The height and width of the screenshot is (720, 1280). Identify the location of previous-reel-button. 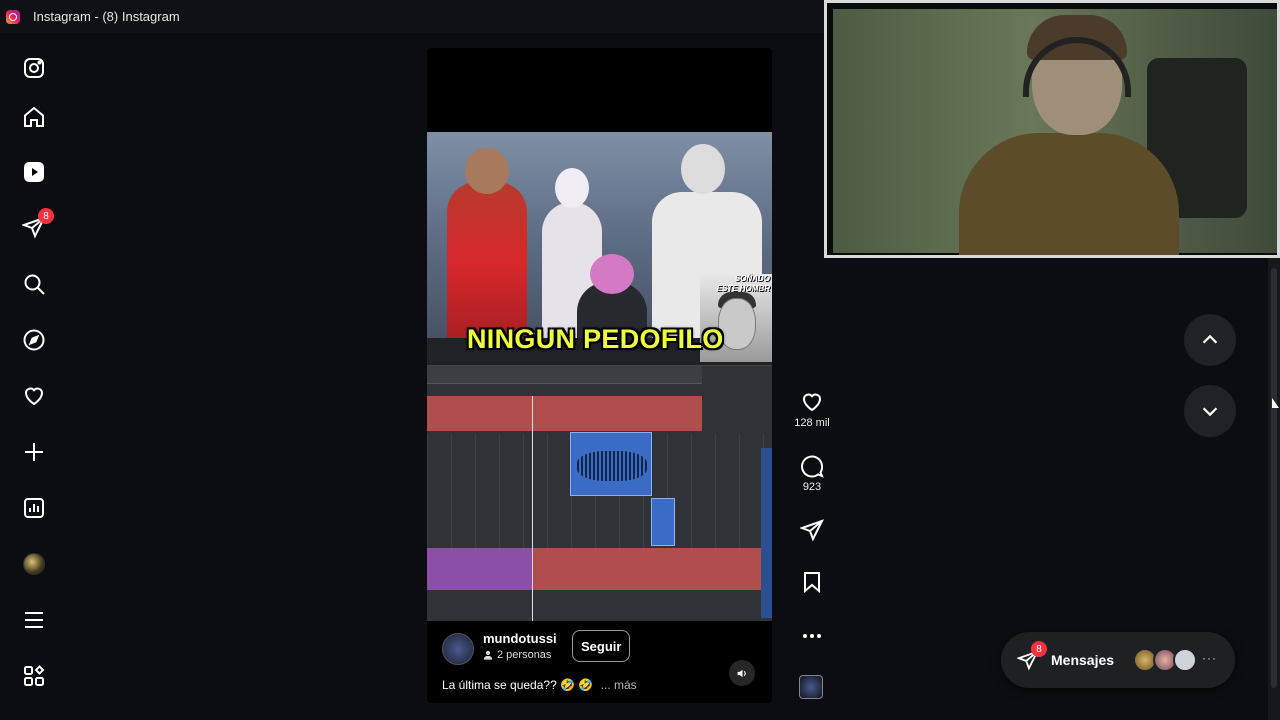
(1210, 340).